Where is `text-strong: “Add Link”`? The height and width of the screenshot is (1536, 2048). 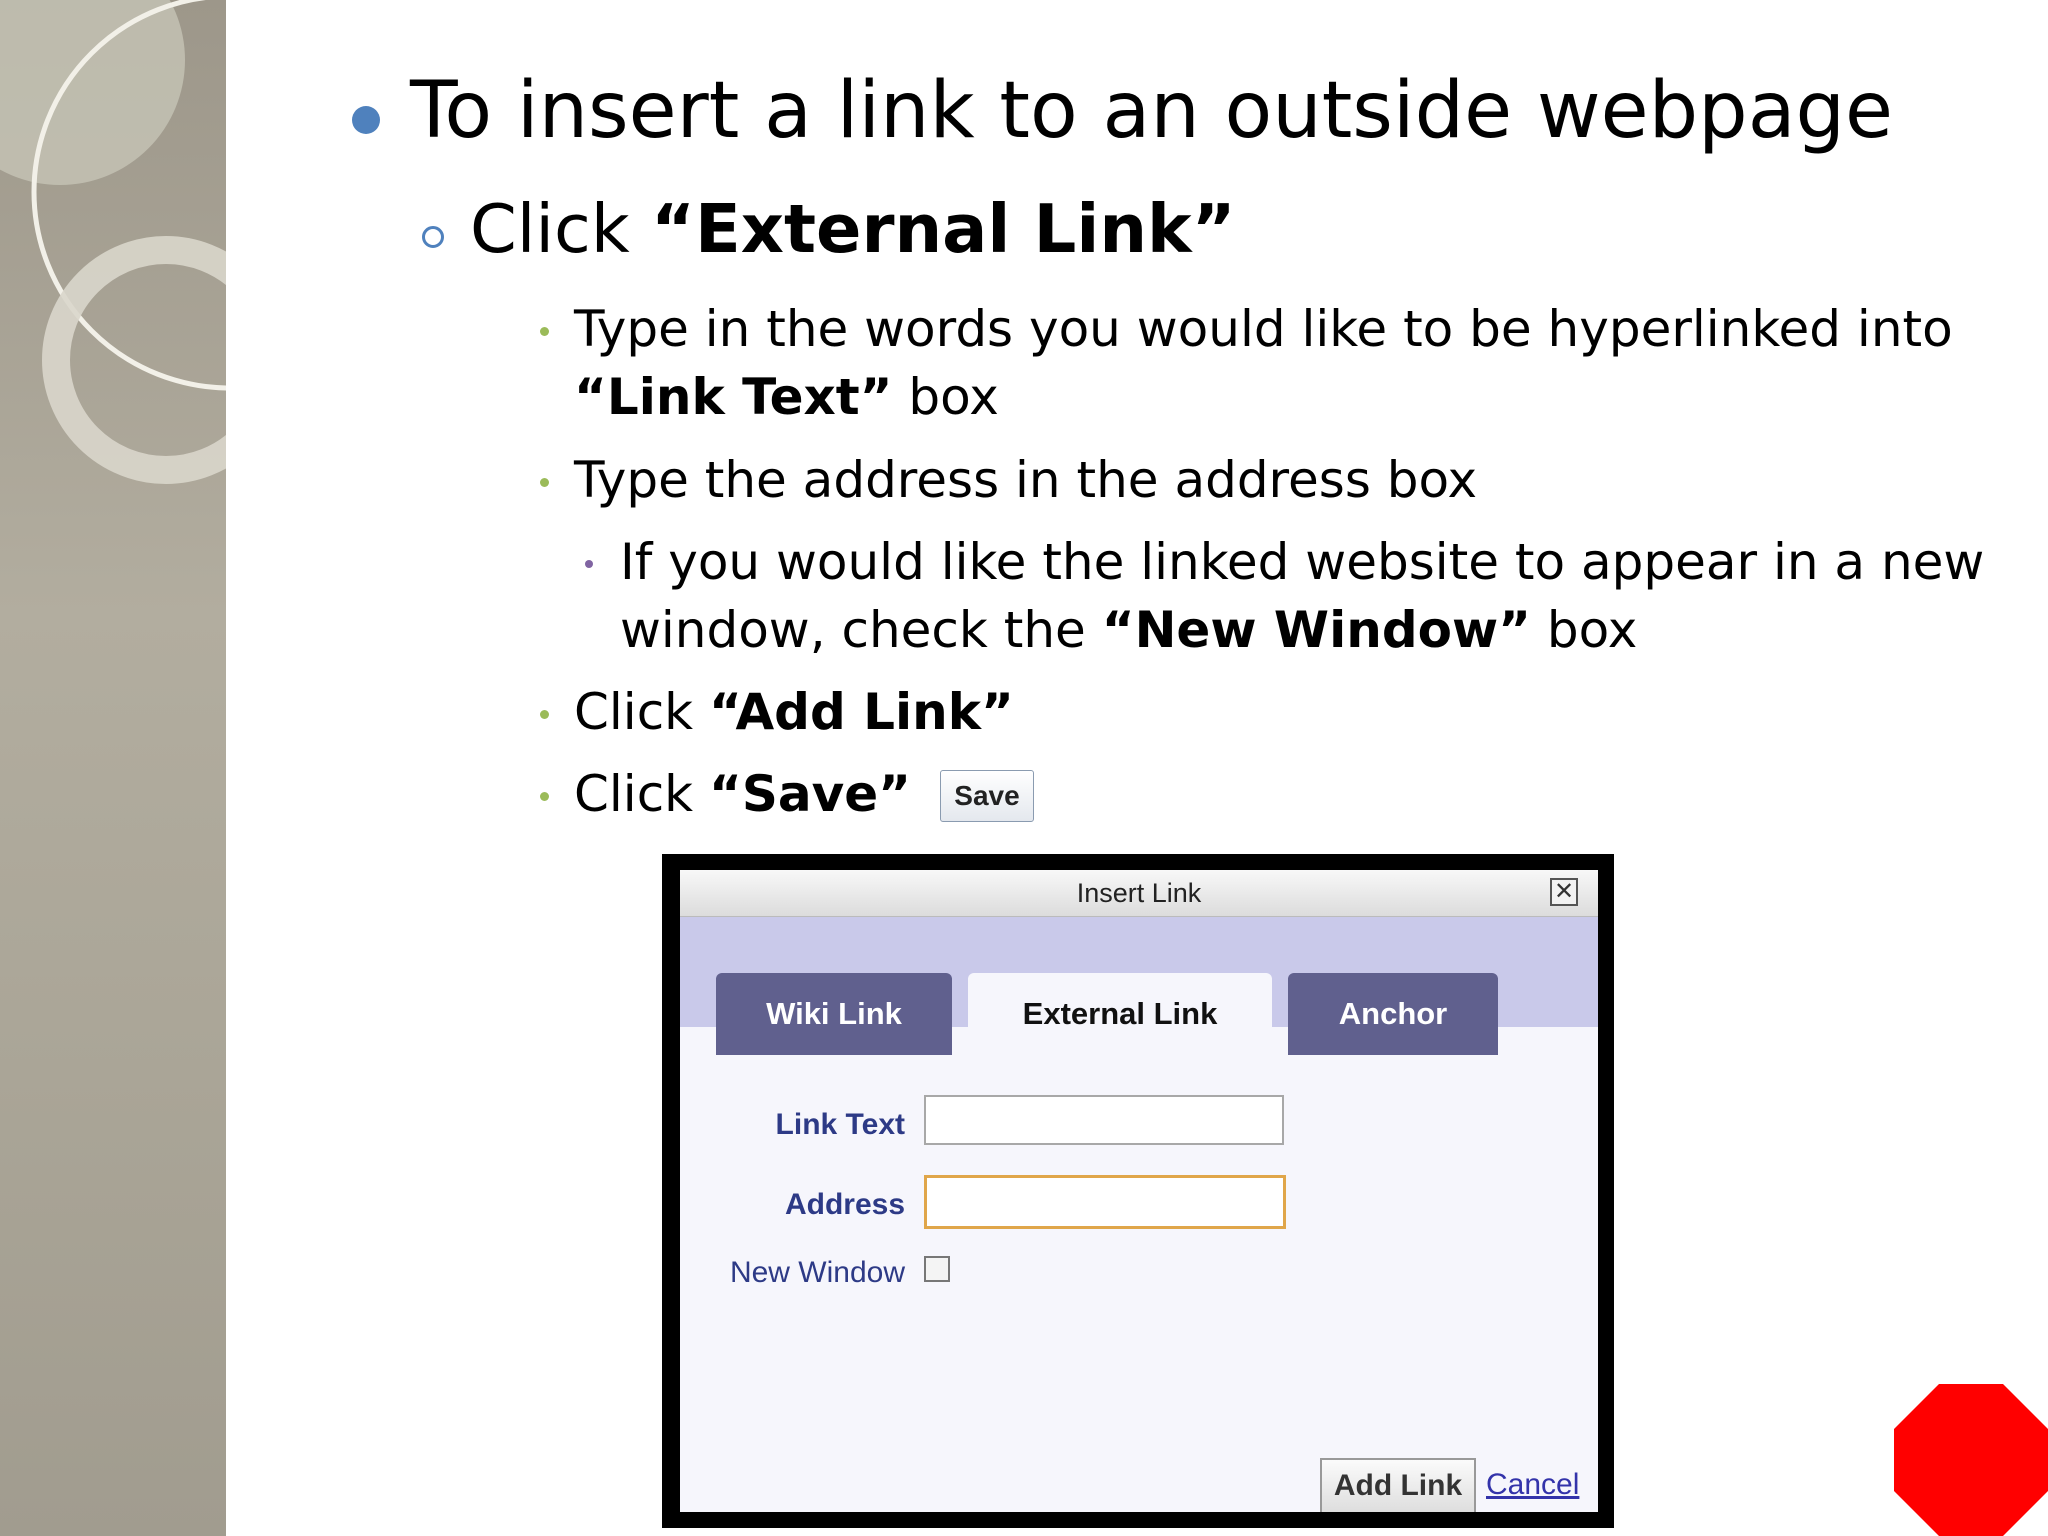 text-strong: “Add Link” is located at coordinates (861, 712).